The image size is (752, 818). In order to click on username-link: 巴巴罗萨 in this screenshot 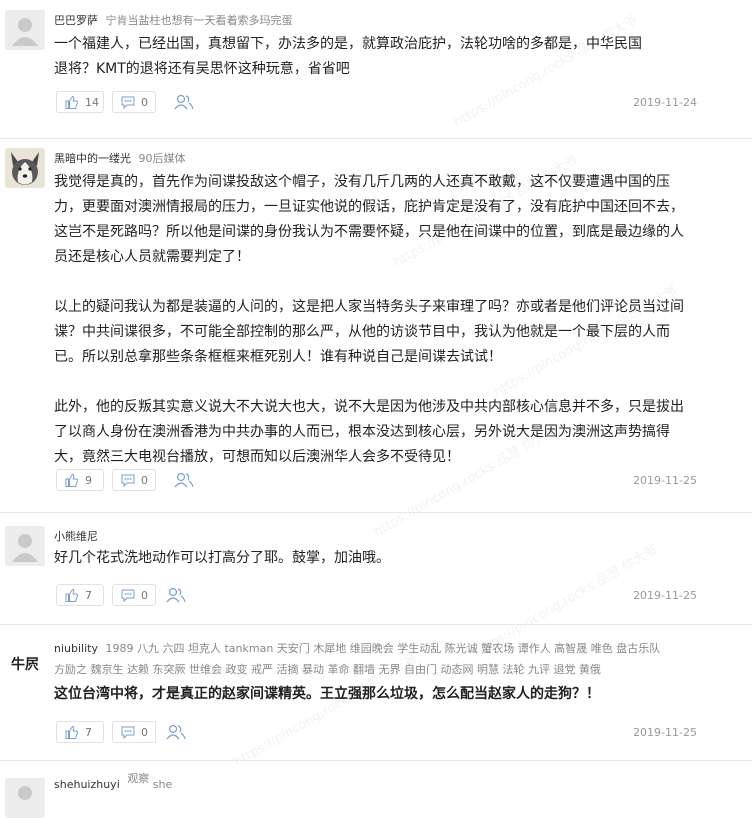, I will do `click(76, 20)`.